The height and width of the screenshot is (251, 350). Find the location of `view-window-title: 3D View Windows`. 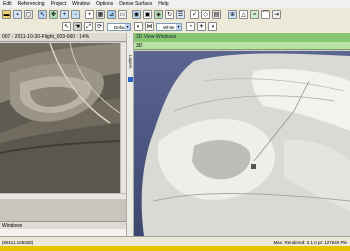

view-window-title: 3D View Windows is located at coordinates (242, 37).